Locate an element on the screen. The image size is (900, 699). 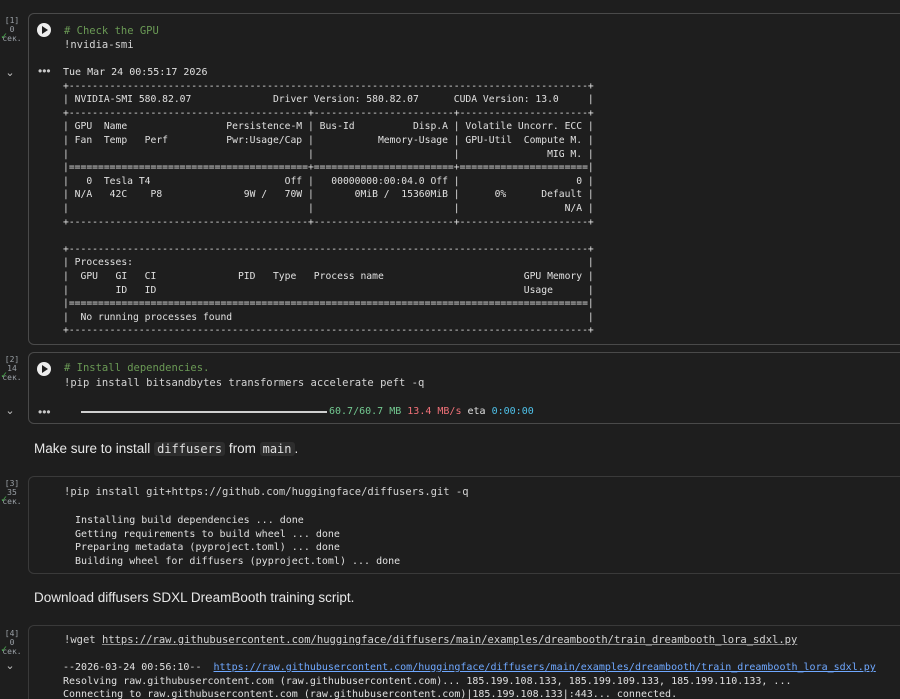
cell-3-exec-count: [3] is located at coordinates (12, 483).